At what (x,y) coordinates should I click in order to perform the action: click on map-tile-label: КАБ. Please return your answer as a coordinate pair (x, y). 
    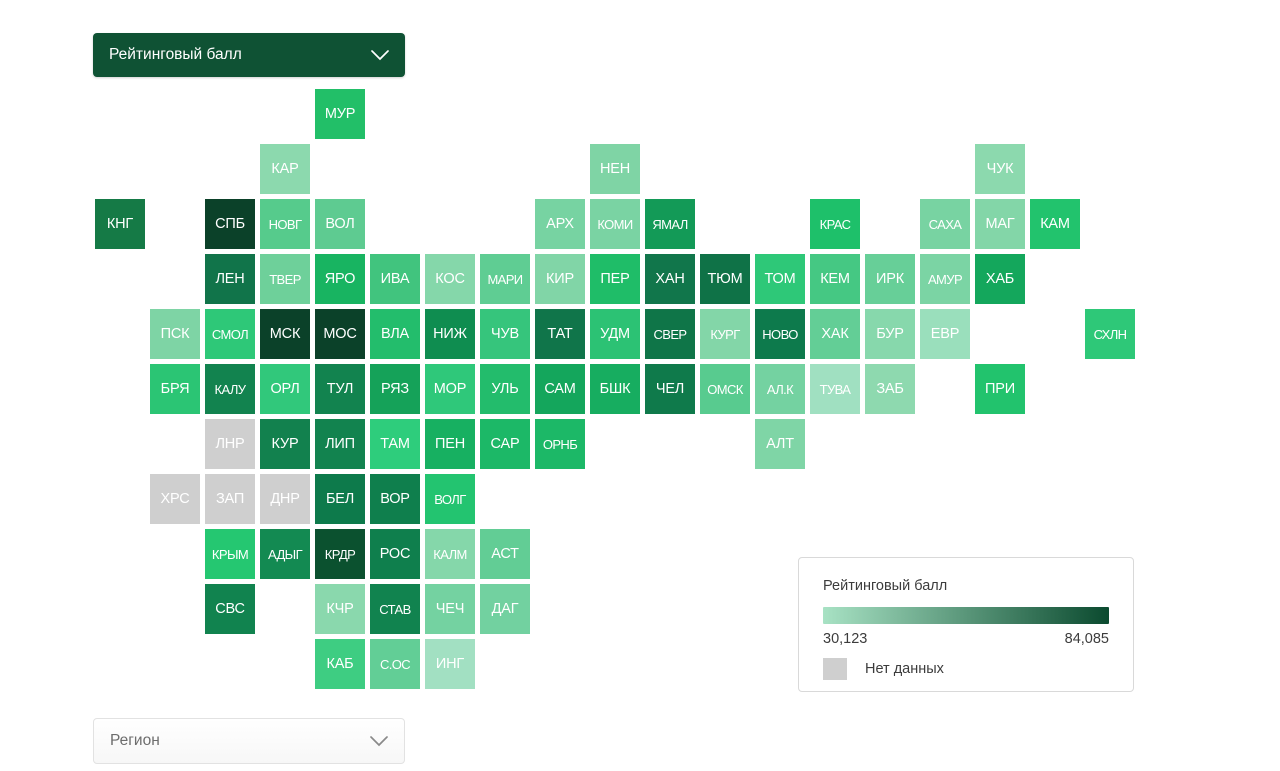
    Looking at the image, I should click on (340, 663).